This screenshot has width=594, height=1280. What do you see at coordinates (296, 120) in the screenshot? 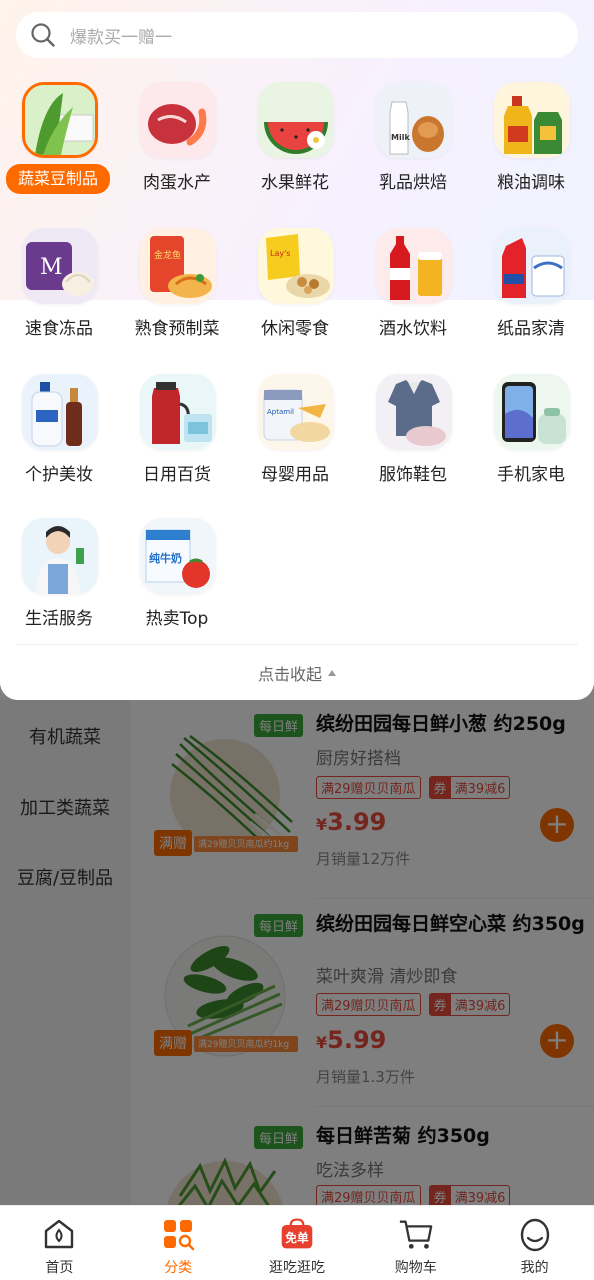
I see `fruit-flower-icon` at bounding box center [296, 120].